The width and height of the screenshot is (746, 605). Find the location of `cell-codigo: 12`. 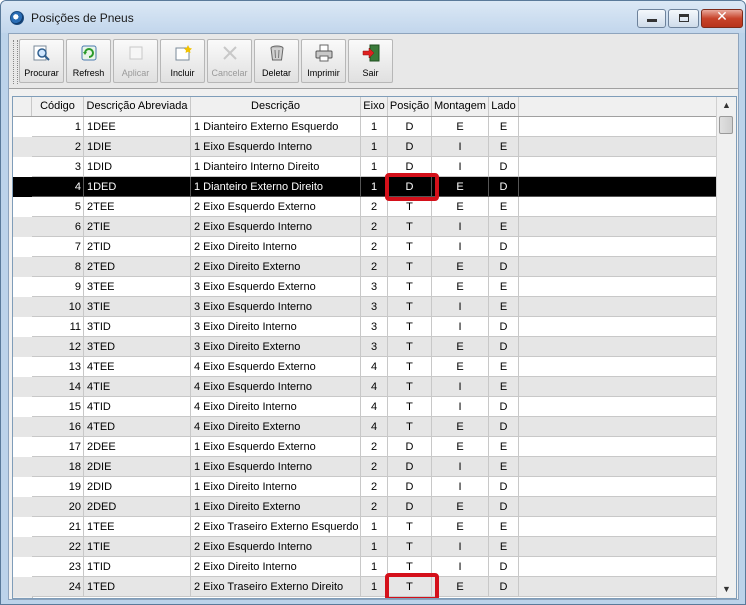

cell-codigo: 12 is located at coordinates (58, 347).